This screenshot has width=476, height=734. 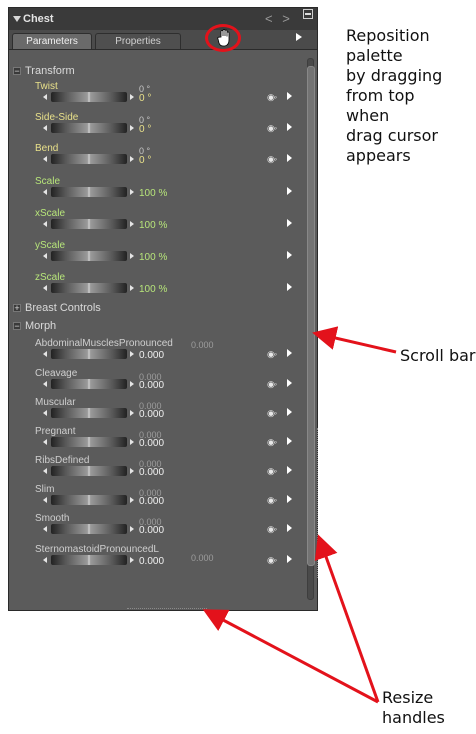 What do you see at coordinates (290, 656) in the screenshot?
I see `resize-arrow-bottom` at bounding box center [290, 656].